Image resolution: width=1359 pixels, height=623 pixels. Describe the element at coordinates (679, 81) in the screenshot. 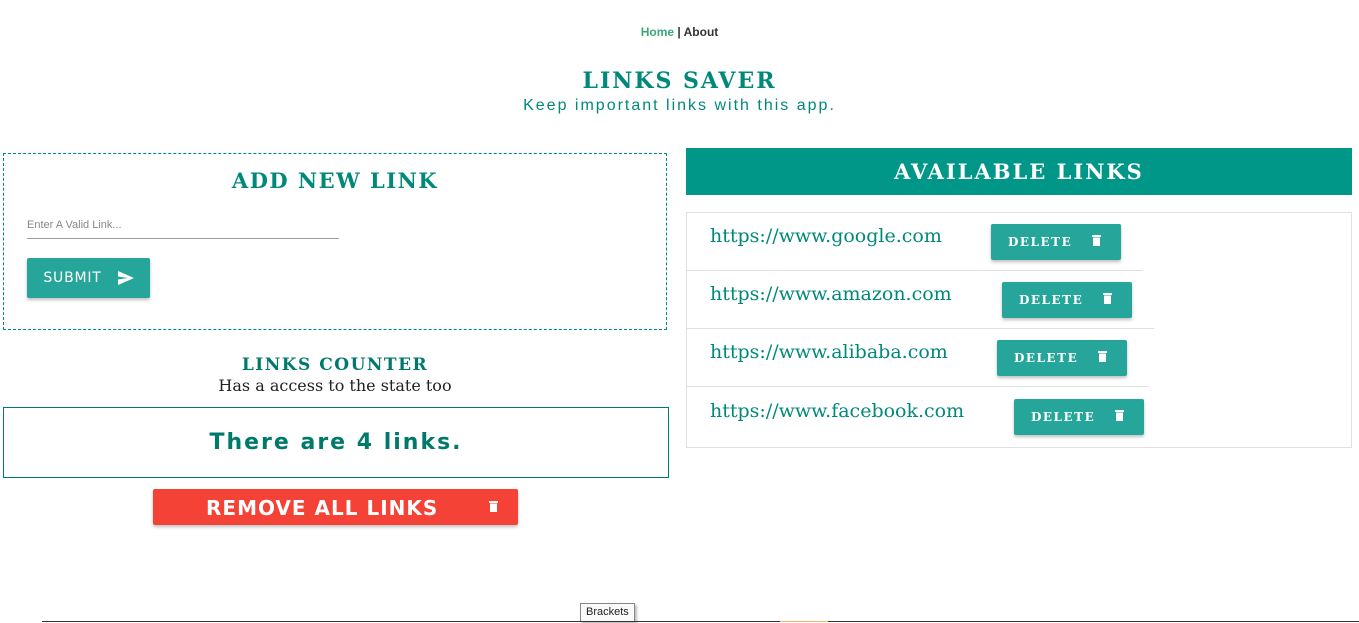

I see `app-title: LINKS SAVER` at that location.